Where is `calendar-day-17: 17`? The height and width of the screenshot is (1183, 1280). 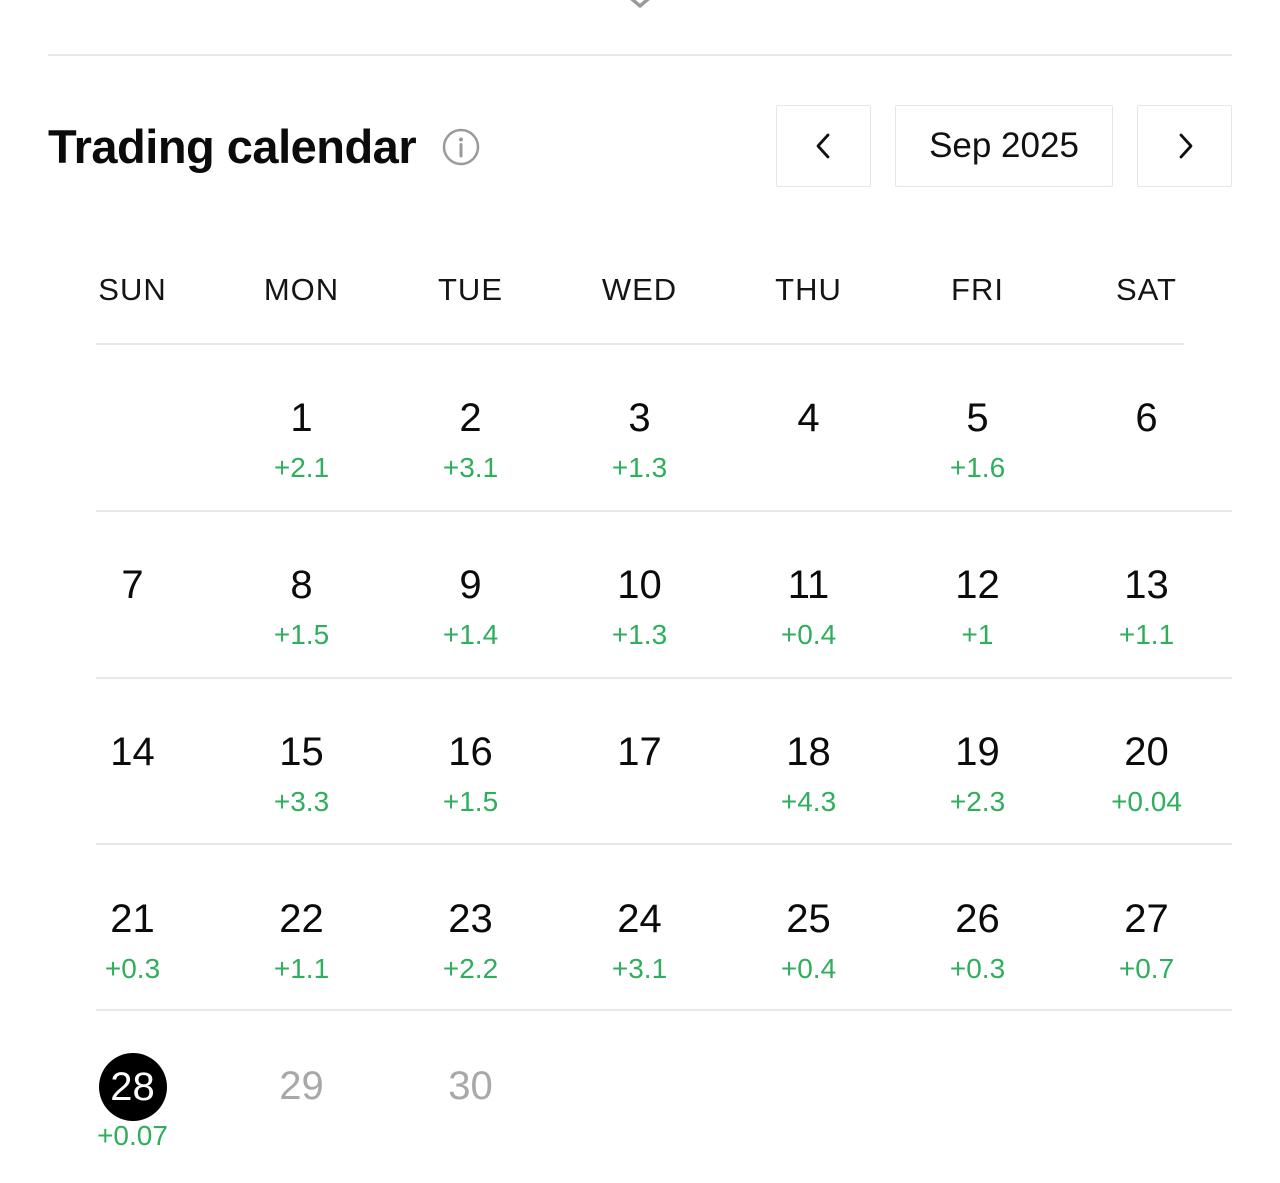
calendar-day-17: 17 is located at coordinates (639, 787).